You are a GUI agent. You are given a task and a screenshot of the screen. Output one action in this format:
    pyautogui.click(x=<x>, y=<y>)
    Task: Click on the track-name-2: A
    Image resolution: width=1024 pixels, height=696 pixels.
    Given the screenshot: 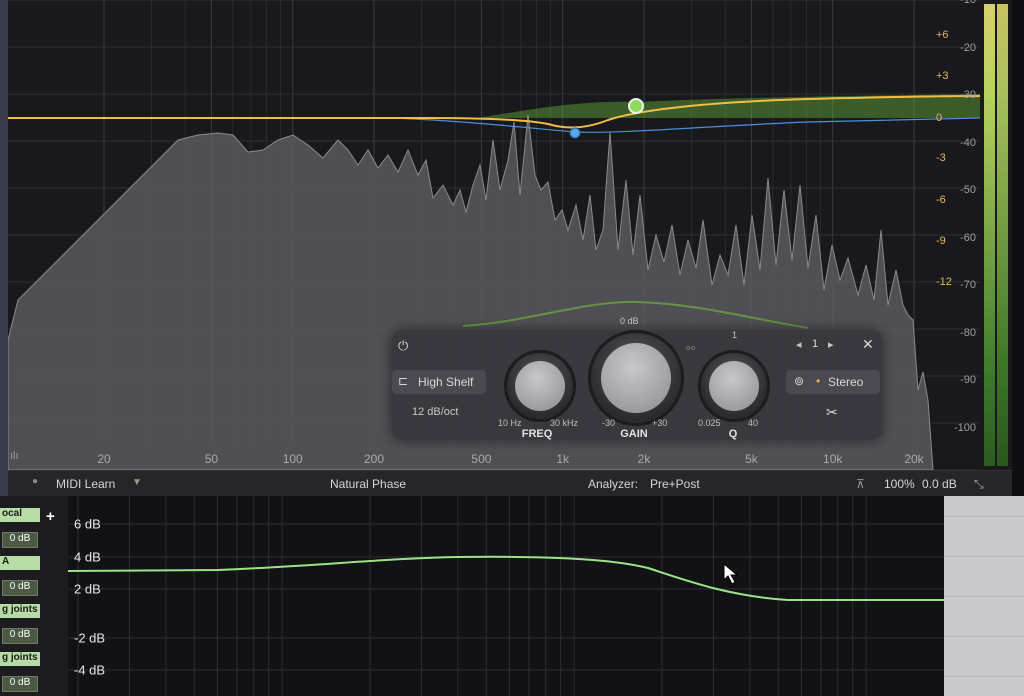 What is the action you would take?
    pyautogui.click(x=20, y=563)
    